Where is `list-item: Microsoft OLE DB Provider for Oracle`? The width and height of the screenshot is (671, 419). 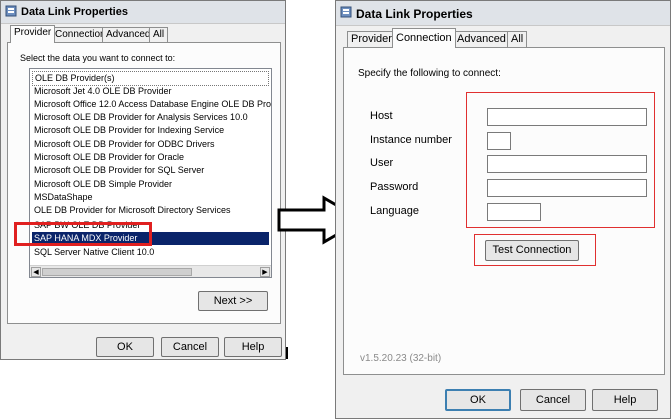
list-item: Microsoft OLE DB Provider for Oracle is located at coordinates (150, 157).